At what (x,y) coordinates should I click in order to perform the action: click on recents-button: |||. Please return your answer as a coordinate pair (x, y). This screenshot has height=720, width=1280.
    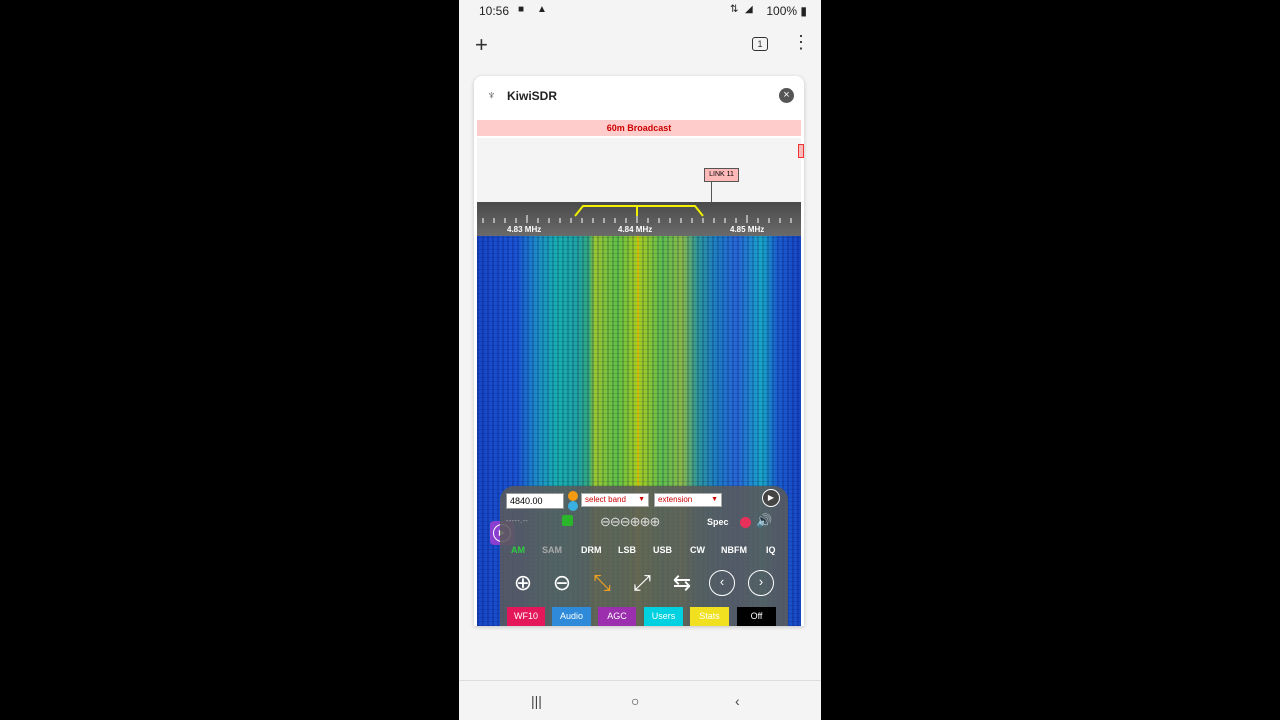
    Looking at the image, I should click on (536, 701).